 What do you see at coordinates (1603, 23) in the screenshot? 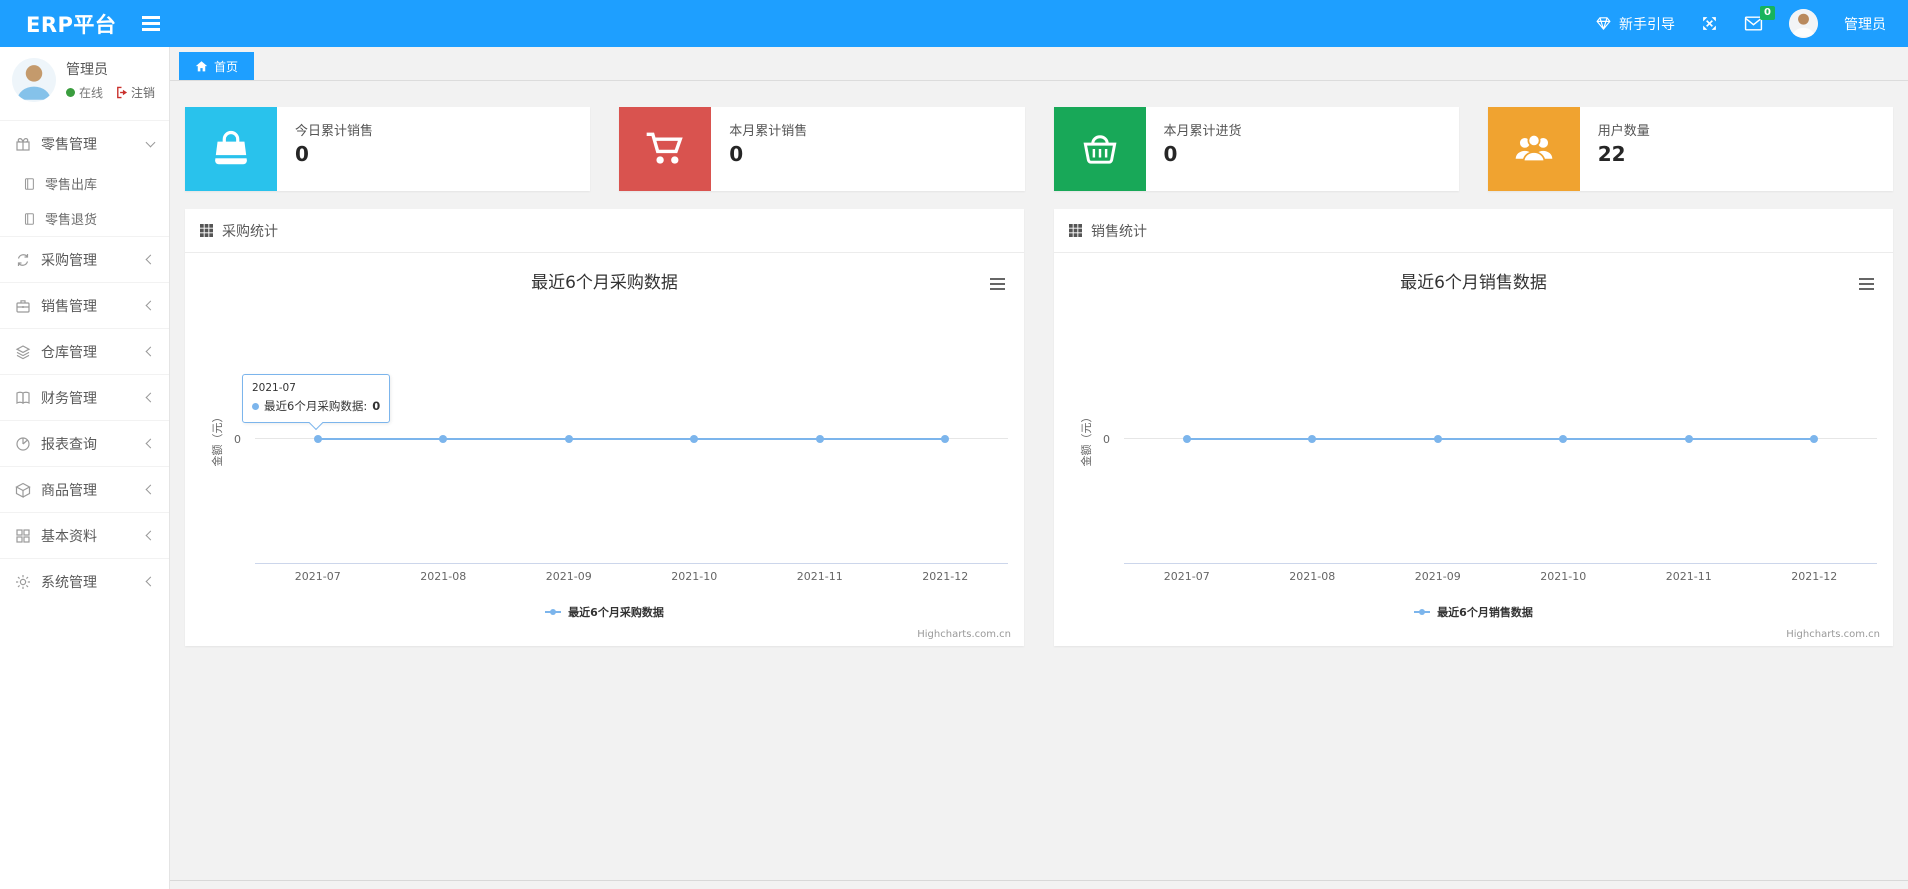
I see `gem-icon` at bounding box center [1603, 23].